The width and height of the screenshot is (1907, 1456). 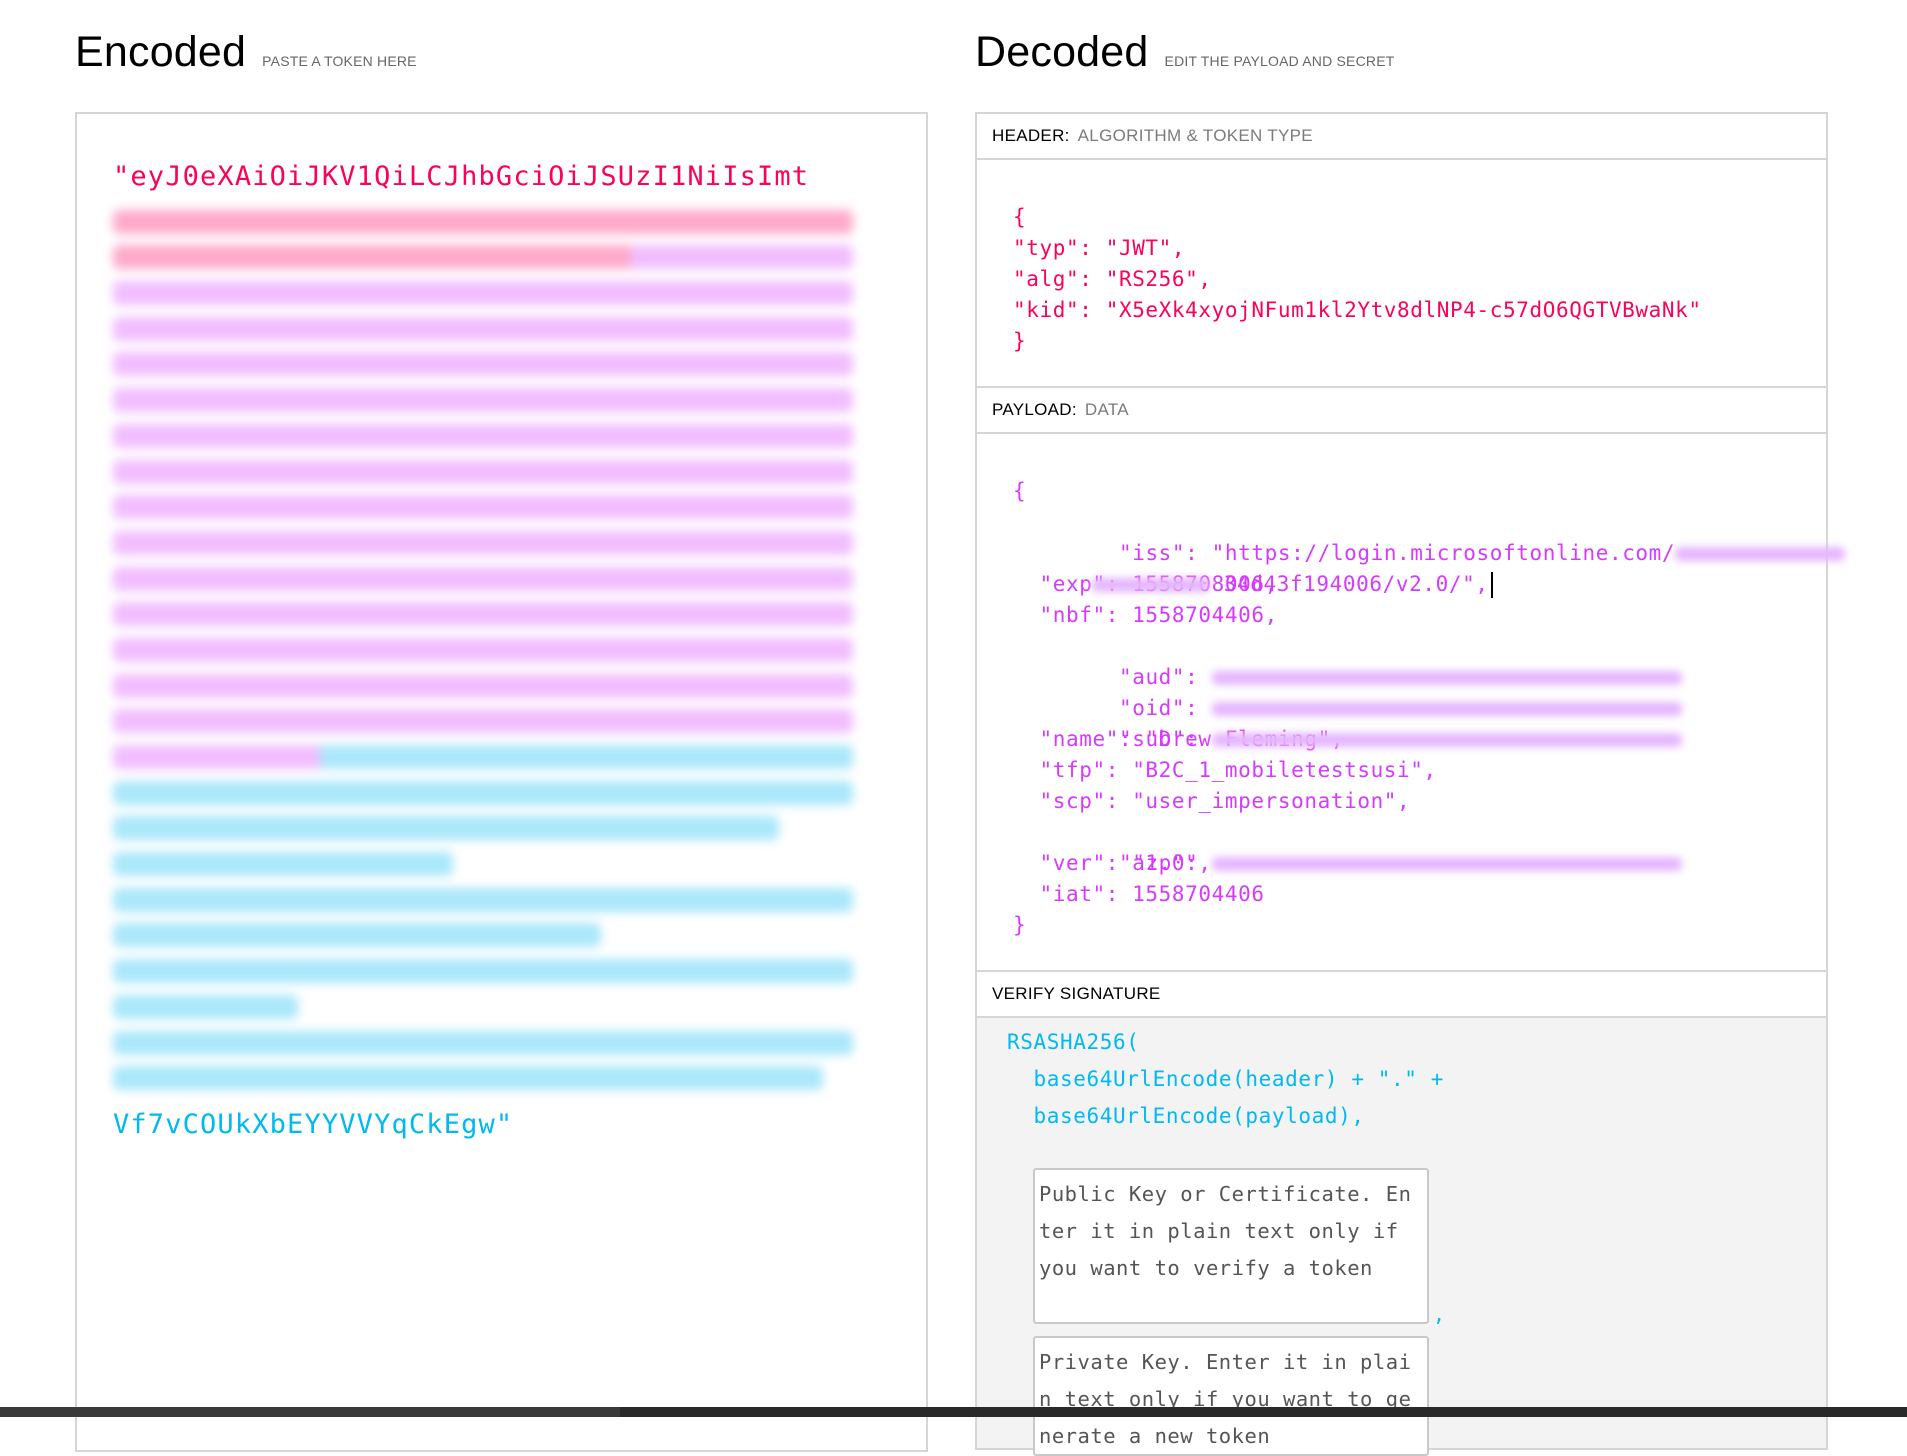 I want to click on payload-json-line: {, so click(x=1020, y=491).